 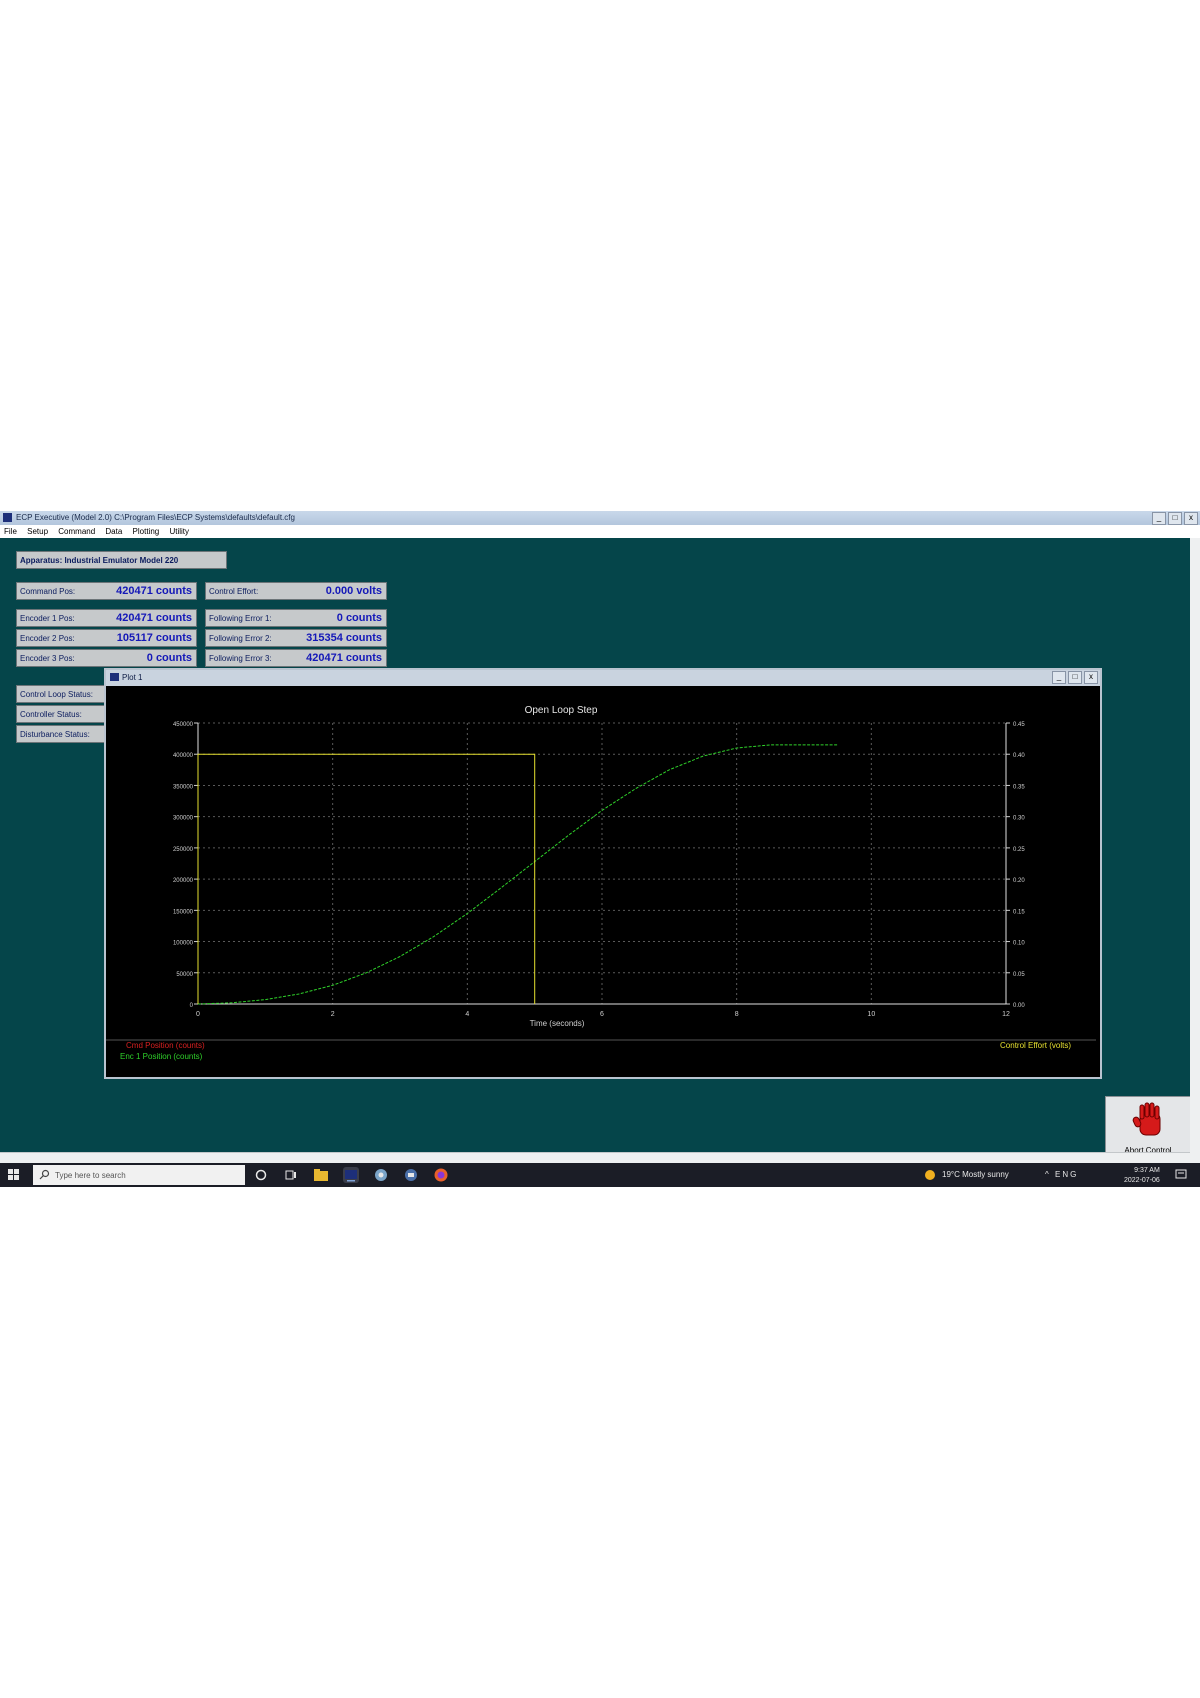 I want to click on windows-start-icon, so click(x=14, y=1175).